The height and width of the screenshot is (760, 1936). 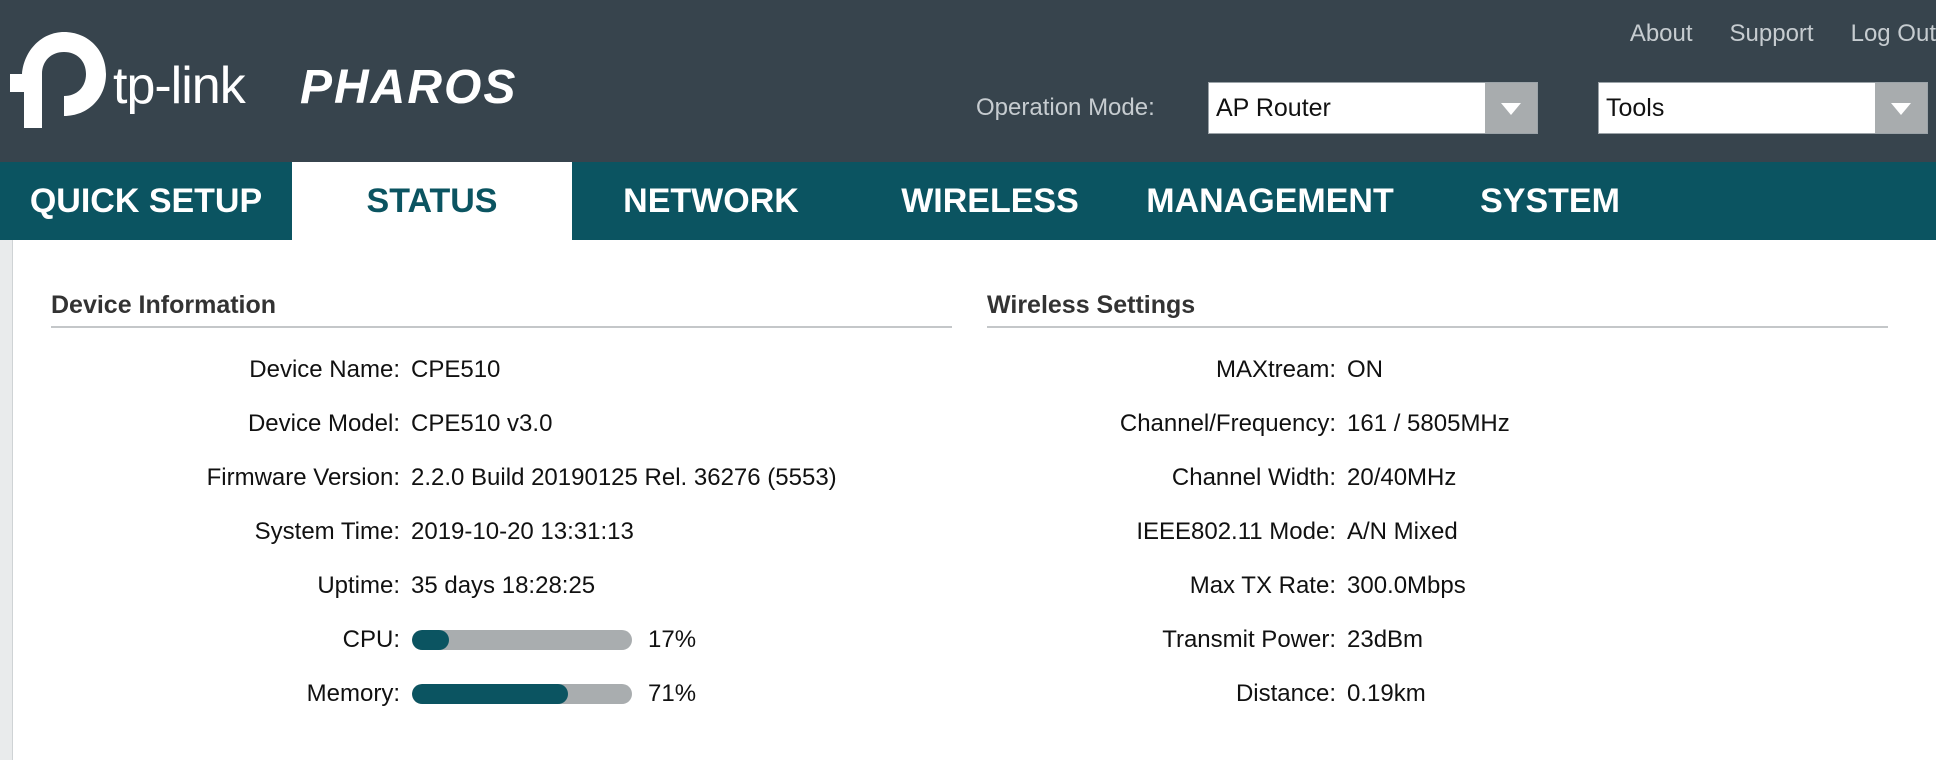 What do you see at coordinates (303, 477) in the screenshot?
I see `firmware-version-label: Firmware Version:` at bounding box center [303, 477].